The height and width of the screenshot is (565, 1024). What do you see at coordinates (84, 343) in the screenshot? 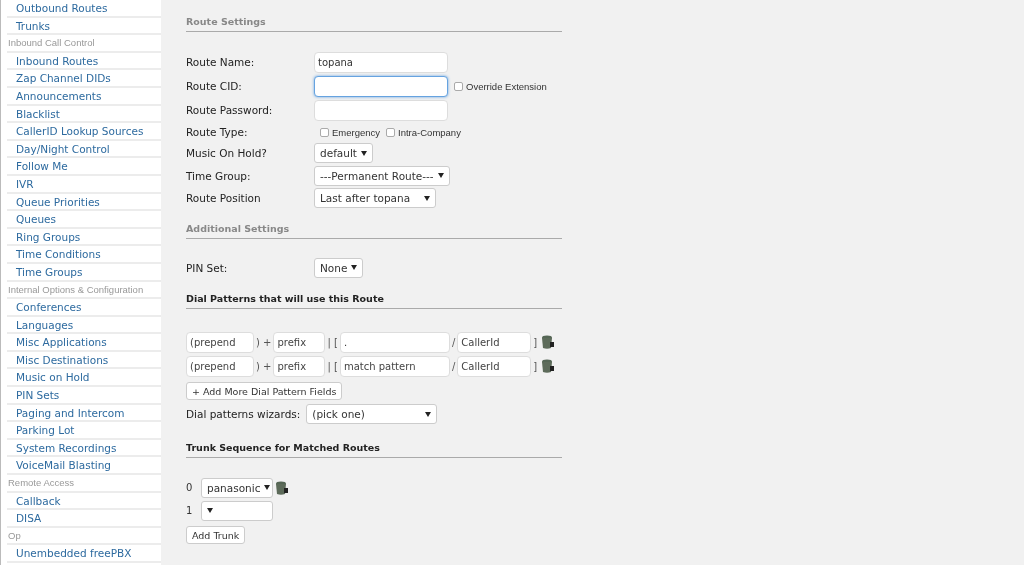
I see `nav-link: Misc Applications` at bounding box center [84, 343].